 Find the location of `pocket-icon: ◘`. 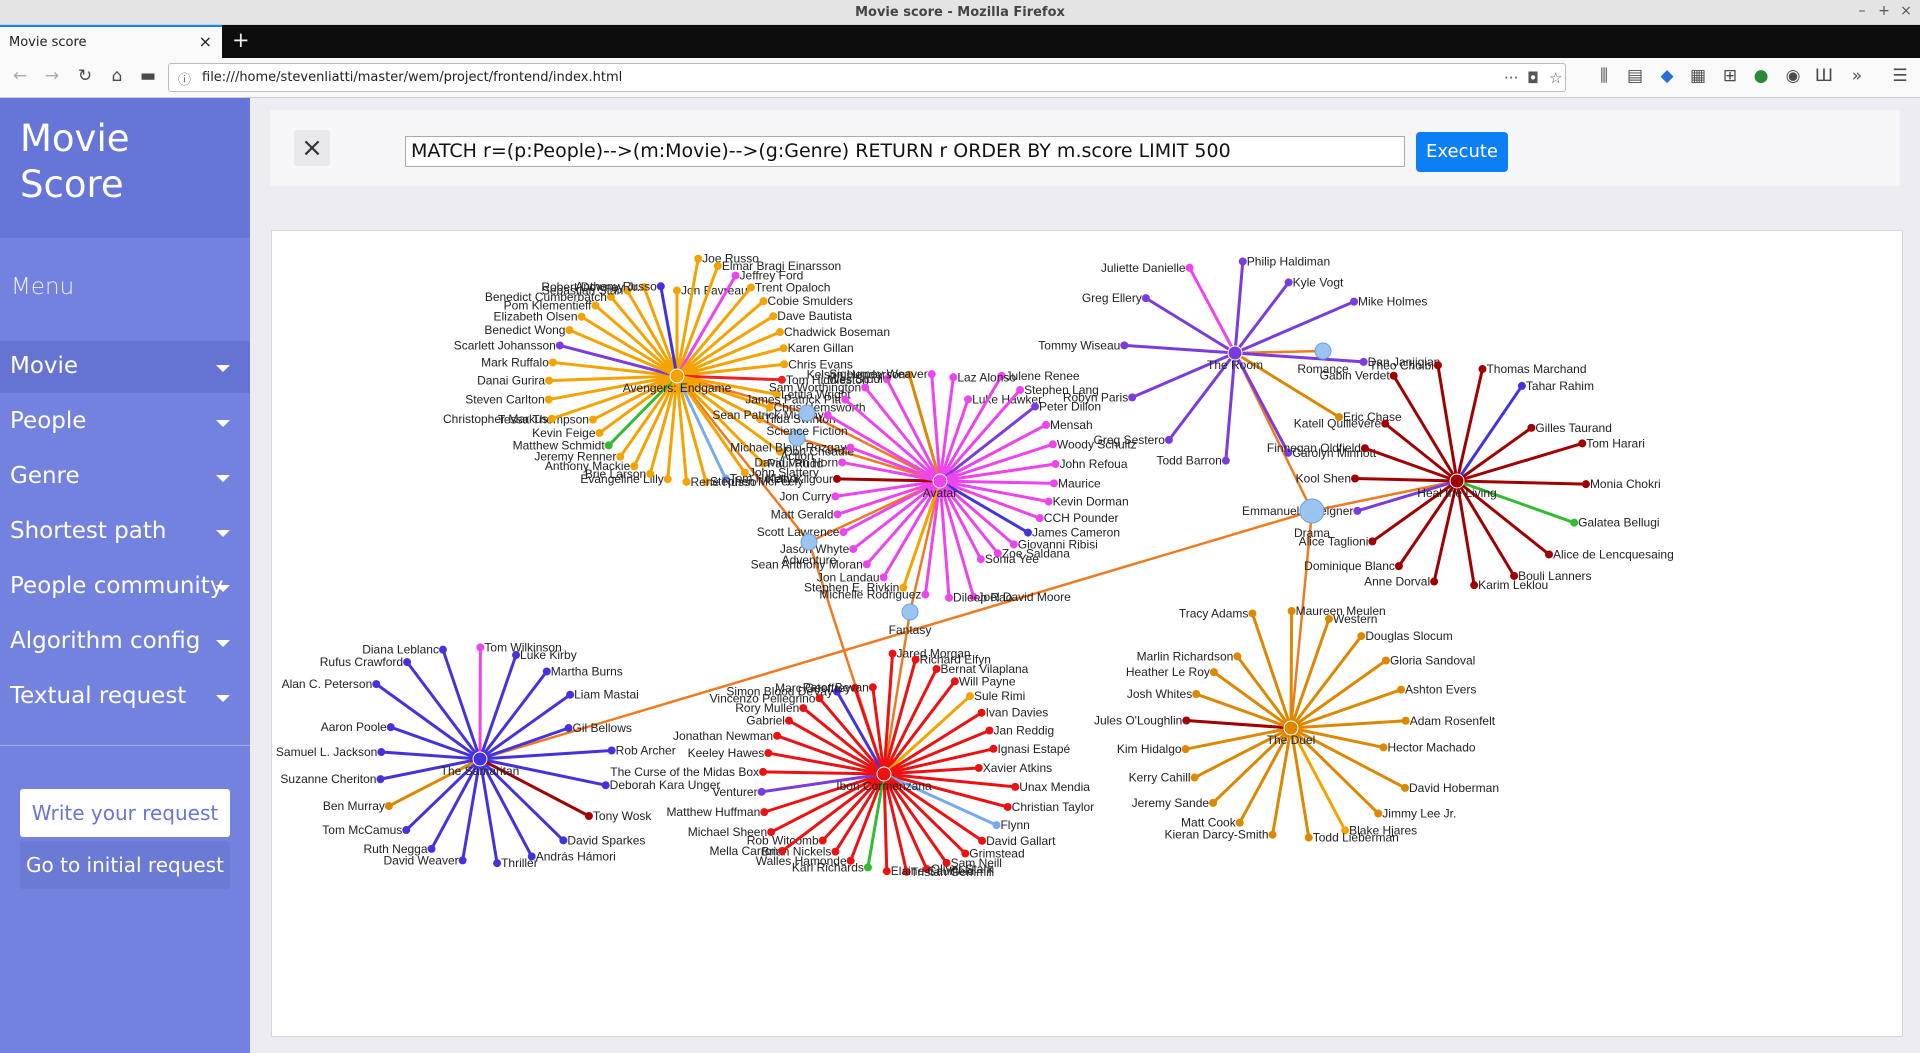

pocket-icon: ◘ is located at coordinates (1533, 78).